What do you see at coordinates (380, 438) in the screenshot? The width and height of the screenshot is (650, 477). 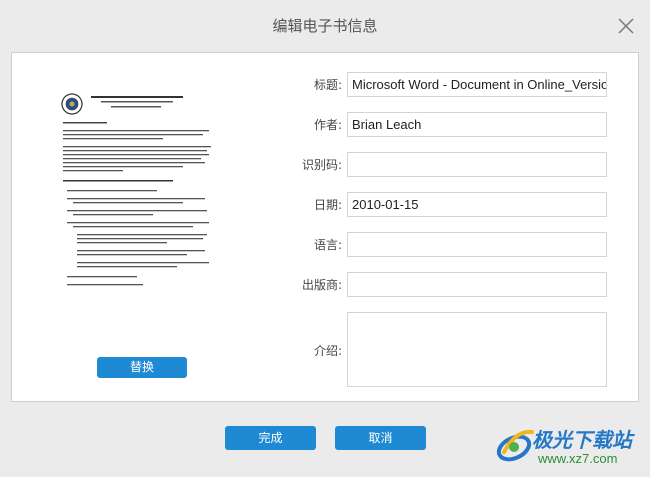 I see `cancel-button: 取消` at bounding box center [380, 438].